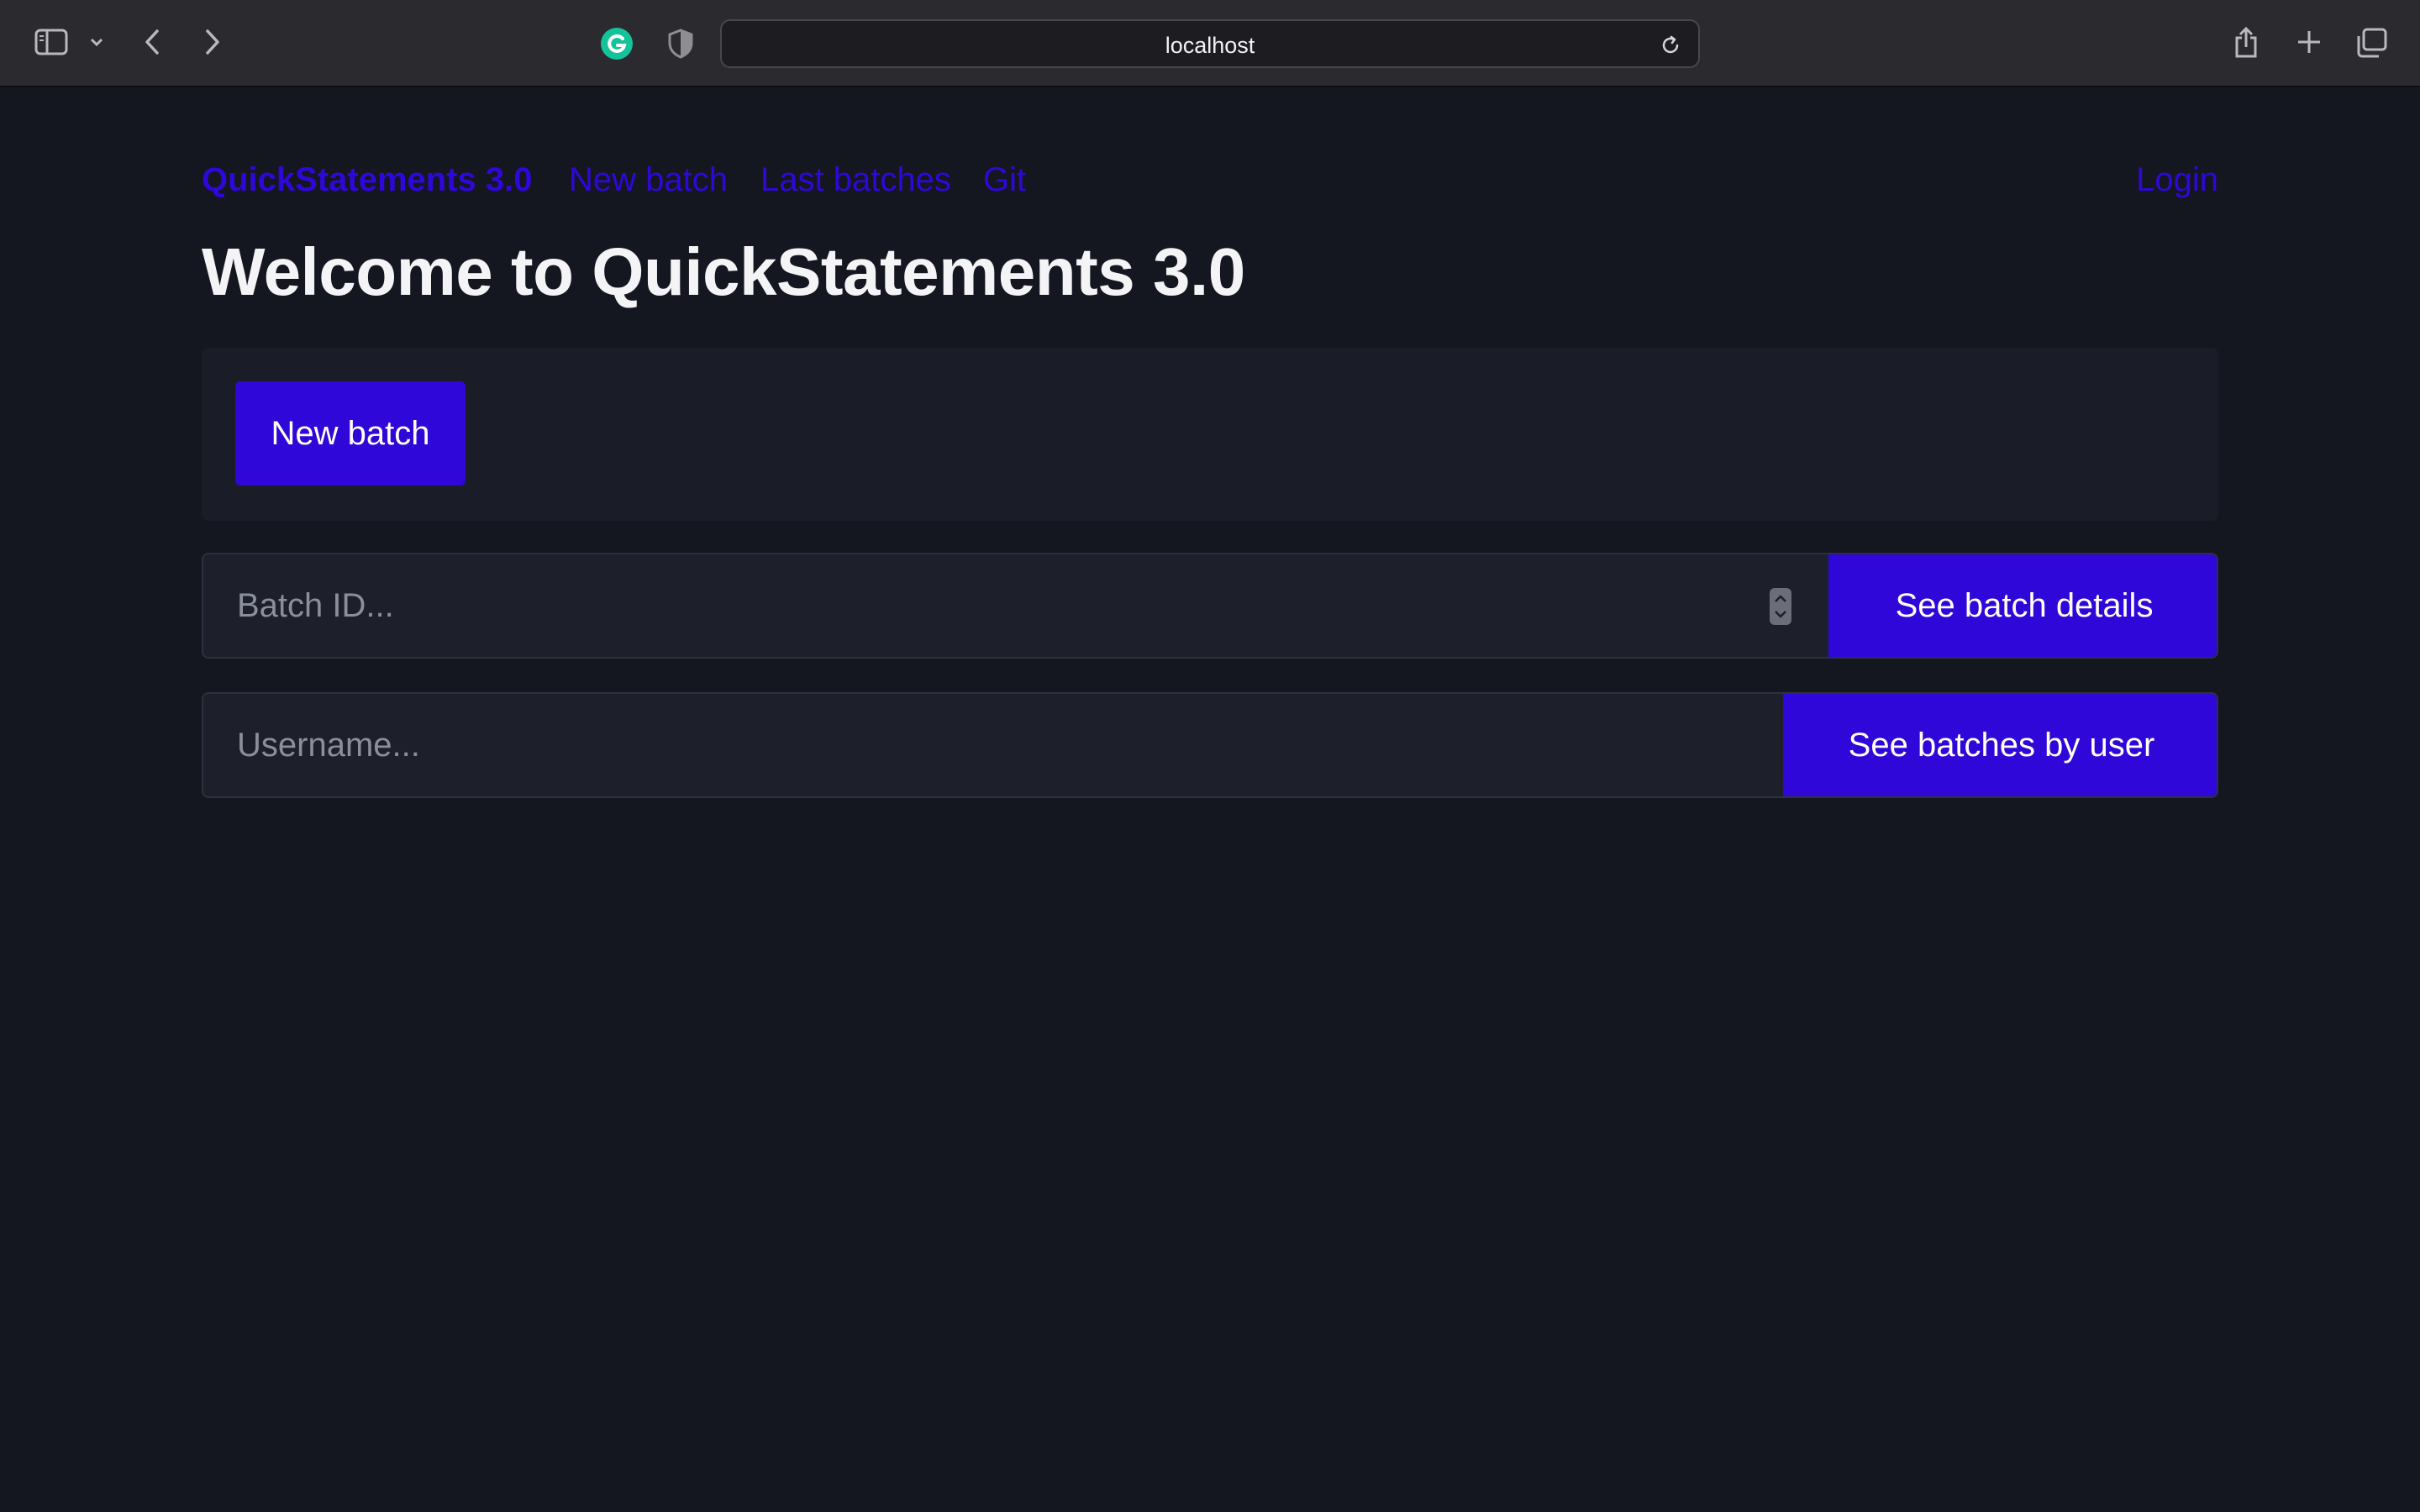 The image size is (2420, 1512). I want to click on share-icon, so click(2246, 43).